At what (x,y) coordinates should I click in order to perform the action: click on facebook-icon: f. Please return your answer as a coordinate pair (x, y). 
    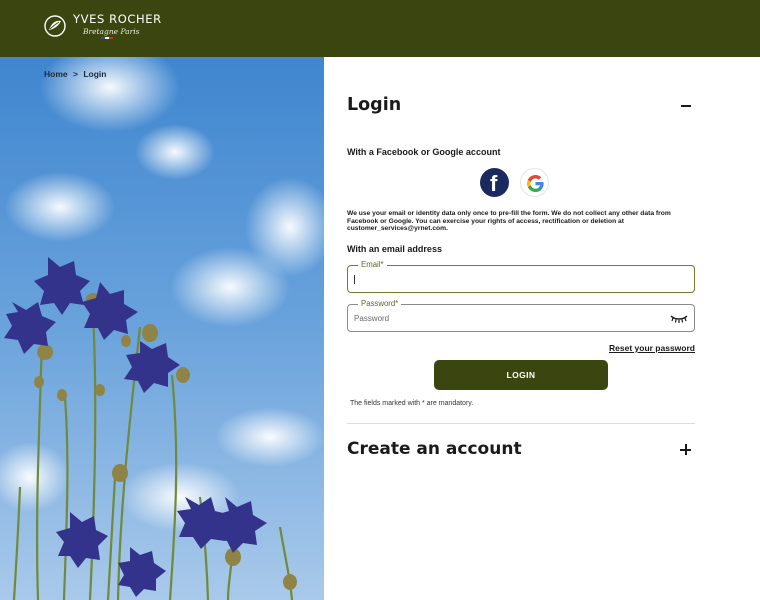
    Looking at the image, I should click on (494, 183).